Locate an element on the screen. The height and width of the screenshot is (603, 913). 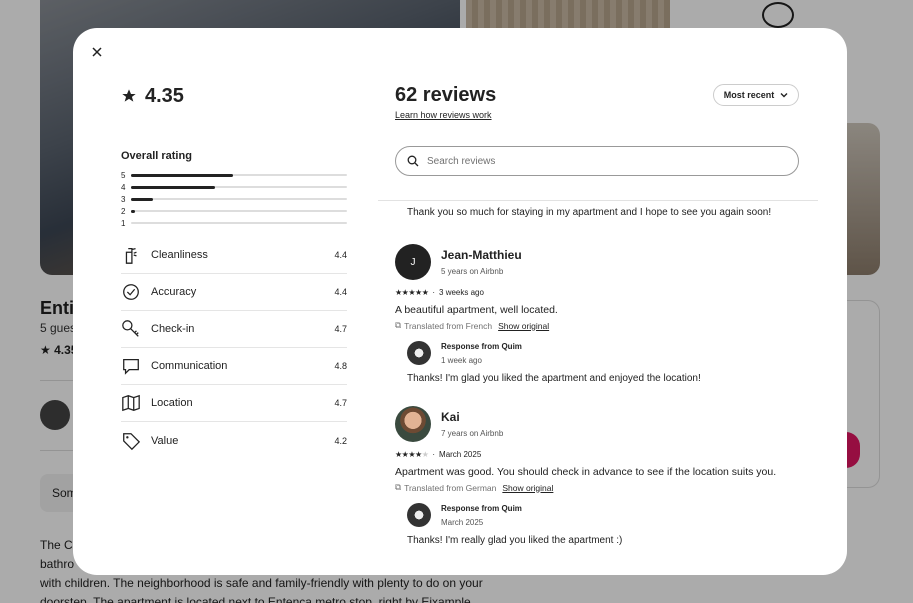
rating-bar-4: 4 is located at coordinates (234, 187).